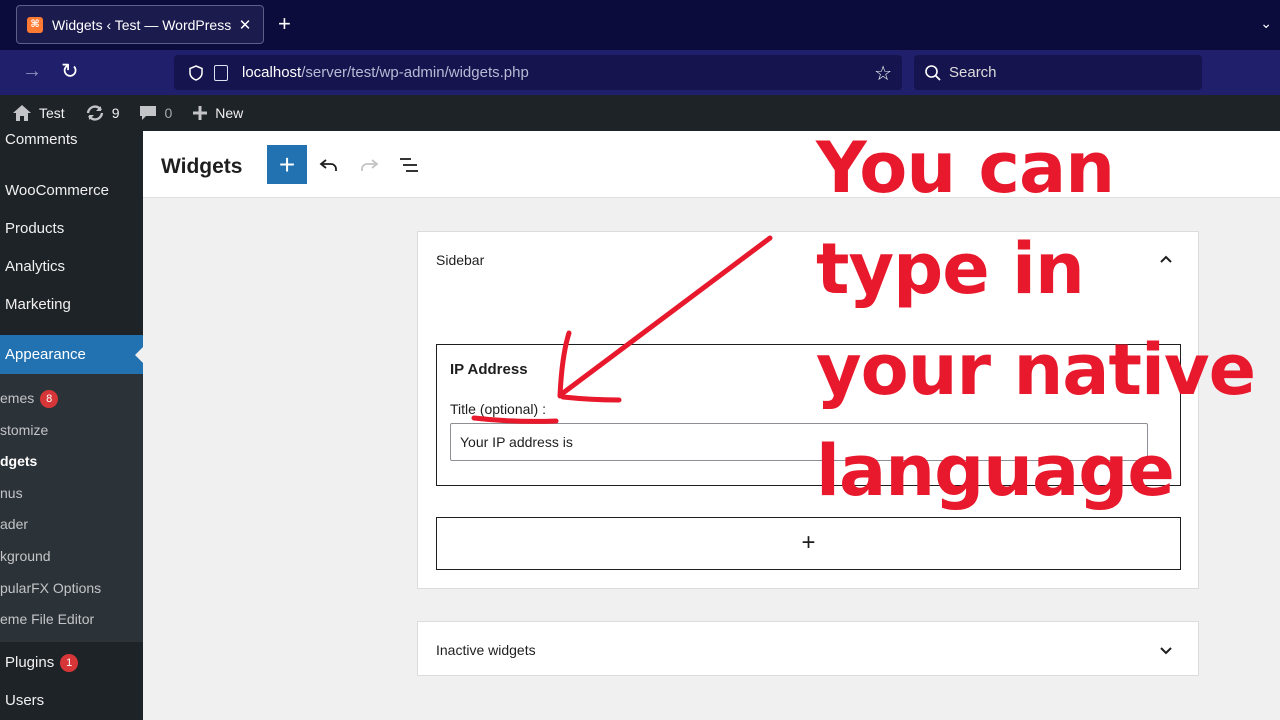  Describe the element at coordinates (38, 113) in the screenshot. I see `site-name-link: Test` at that location.